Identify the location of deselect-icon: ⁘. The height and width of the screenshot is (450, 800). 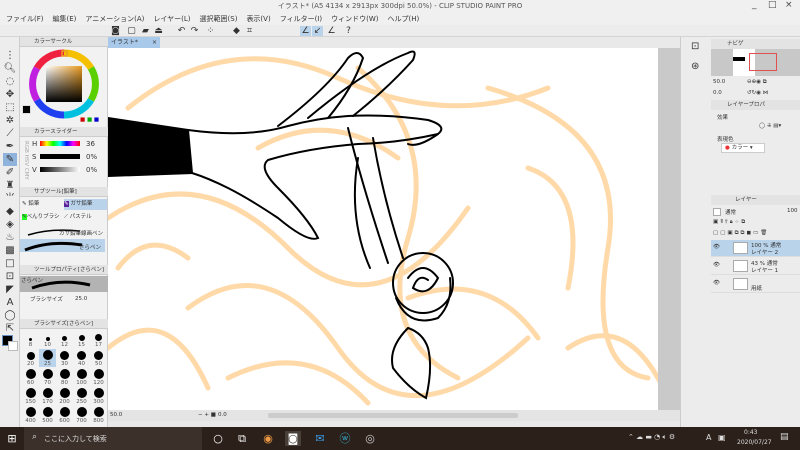
(210, 31).